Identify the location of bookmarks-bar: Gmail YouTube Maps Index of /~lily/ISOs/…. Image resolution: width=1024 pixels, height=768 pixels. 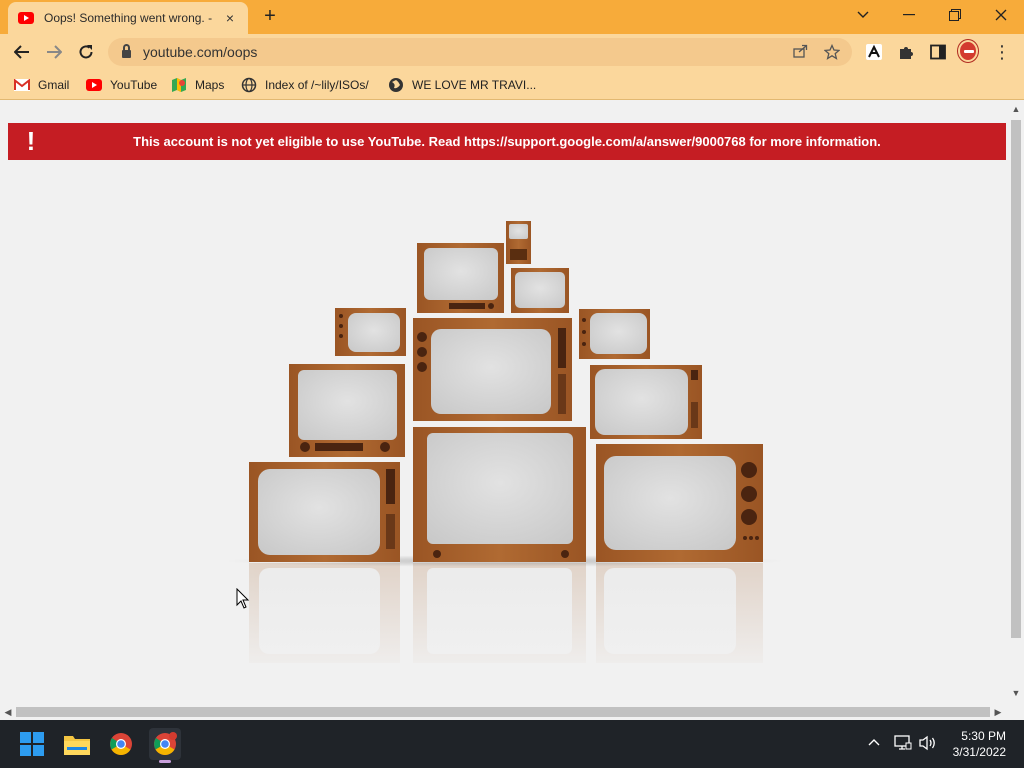
(512, 85).